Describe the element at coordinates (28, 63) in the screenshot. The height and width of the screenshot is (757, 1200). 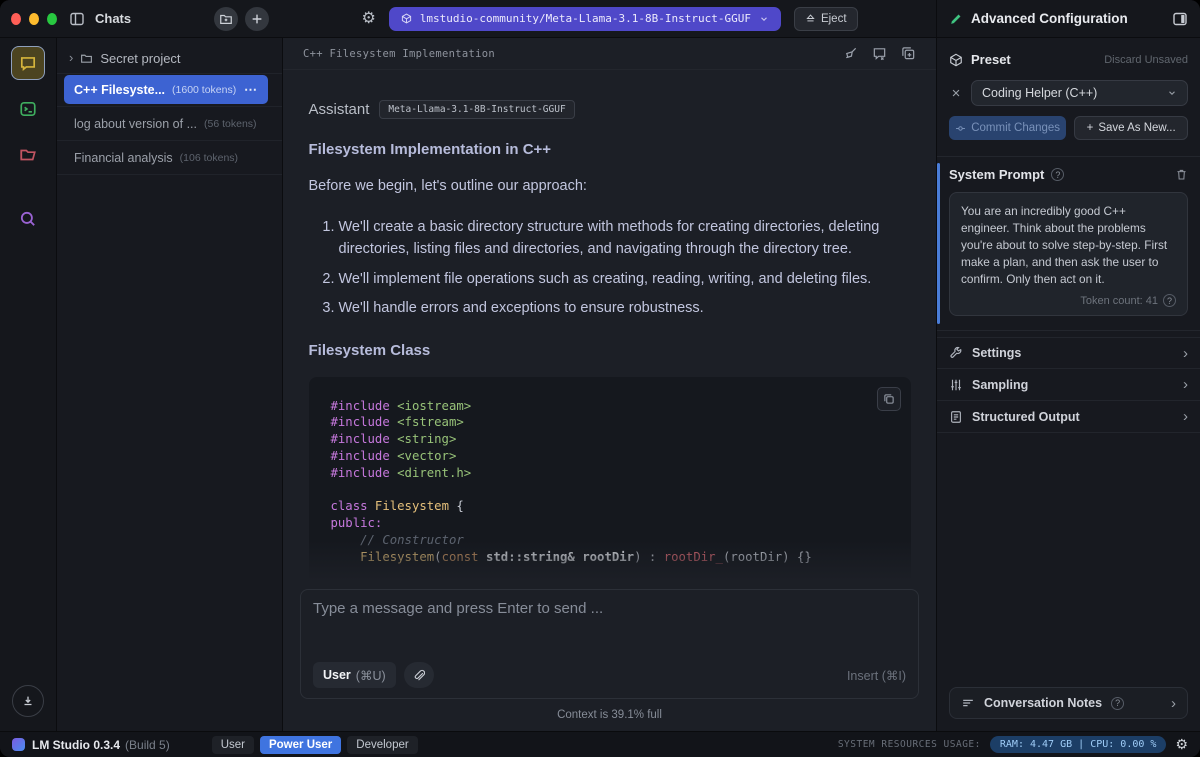
I see `nav-chat-icon` at that location.